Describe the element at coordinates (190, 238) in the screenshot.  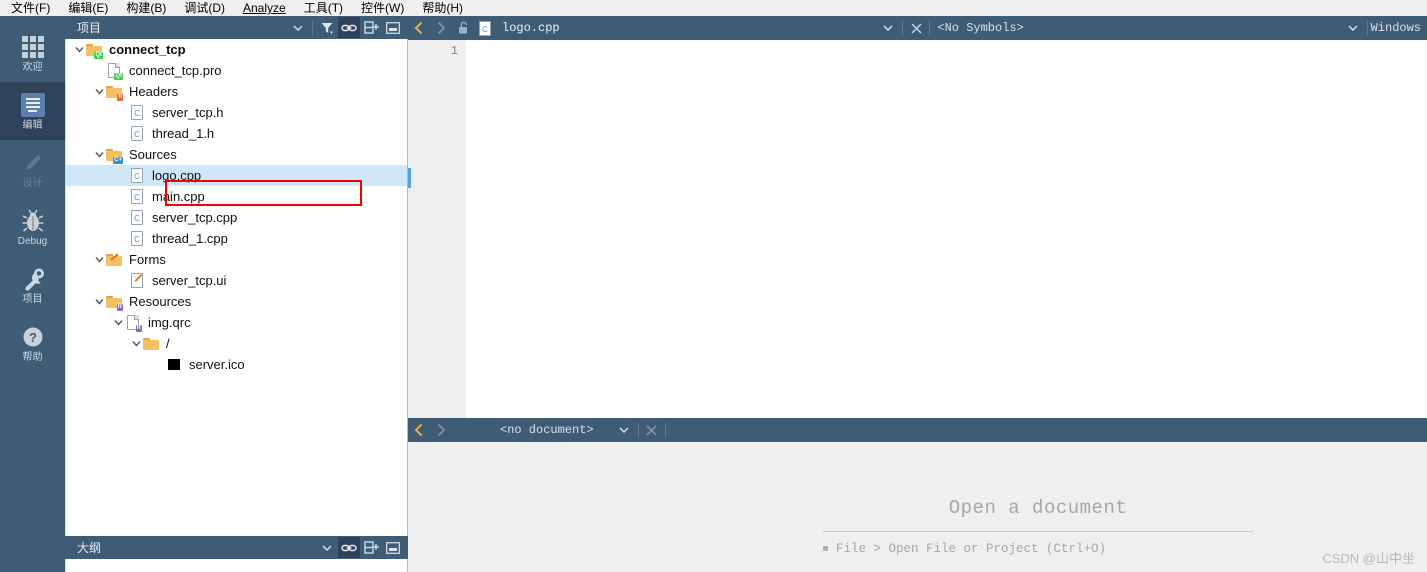
I see `tree-label: thread_1.cpp` at that location.